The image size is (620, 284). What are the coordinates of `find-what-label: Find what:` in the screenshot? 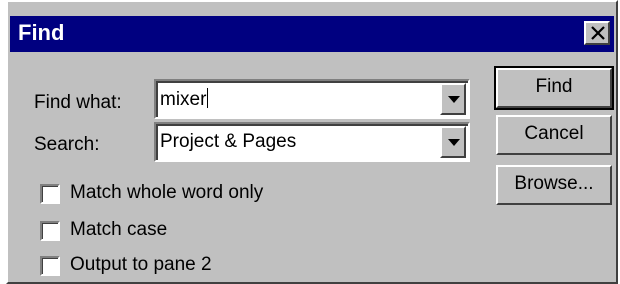 It's located at (78, 102).